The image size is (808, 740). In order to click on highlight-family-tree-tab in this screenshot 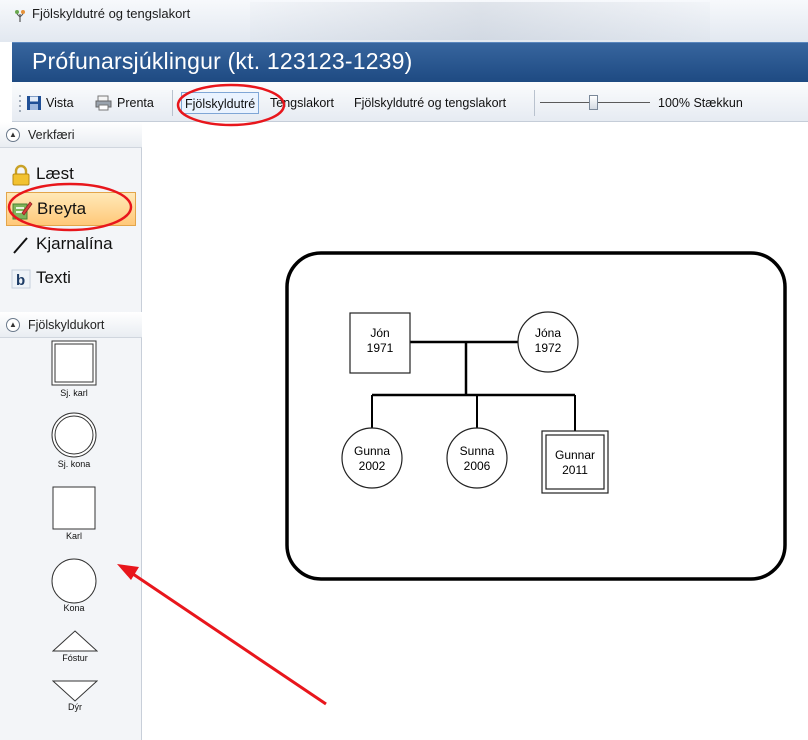, I will do `click(231, 105)`.